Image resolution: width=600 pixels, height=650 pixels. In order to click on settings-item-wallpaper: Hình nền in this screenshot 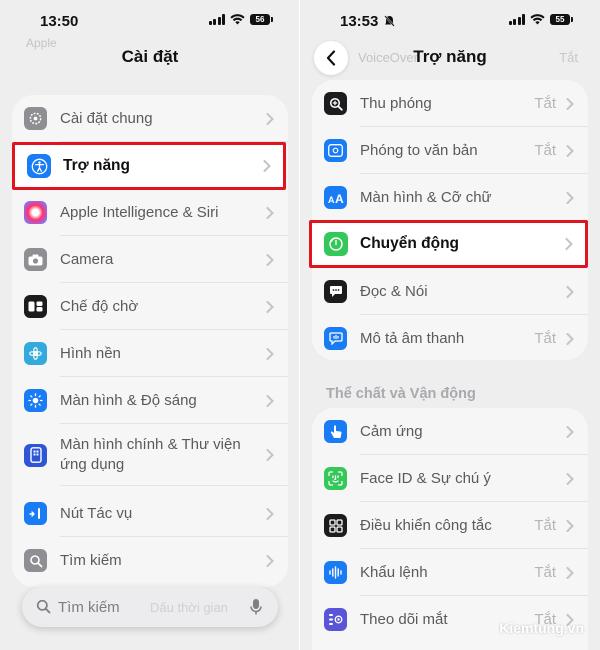, I will do `click(150, 353)`.